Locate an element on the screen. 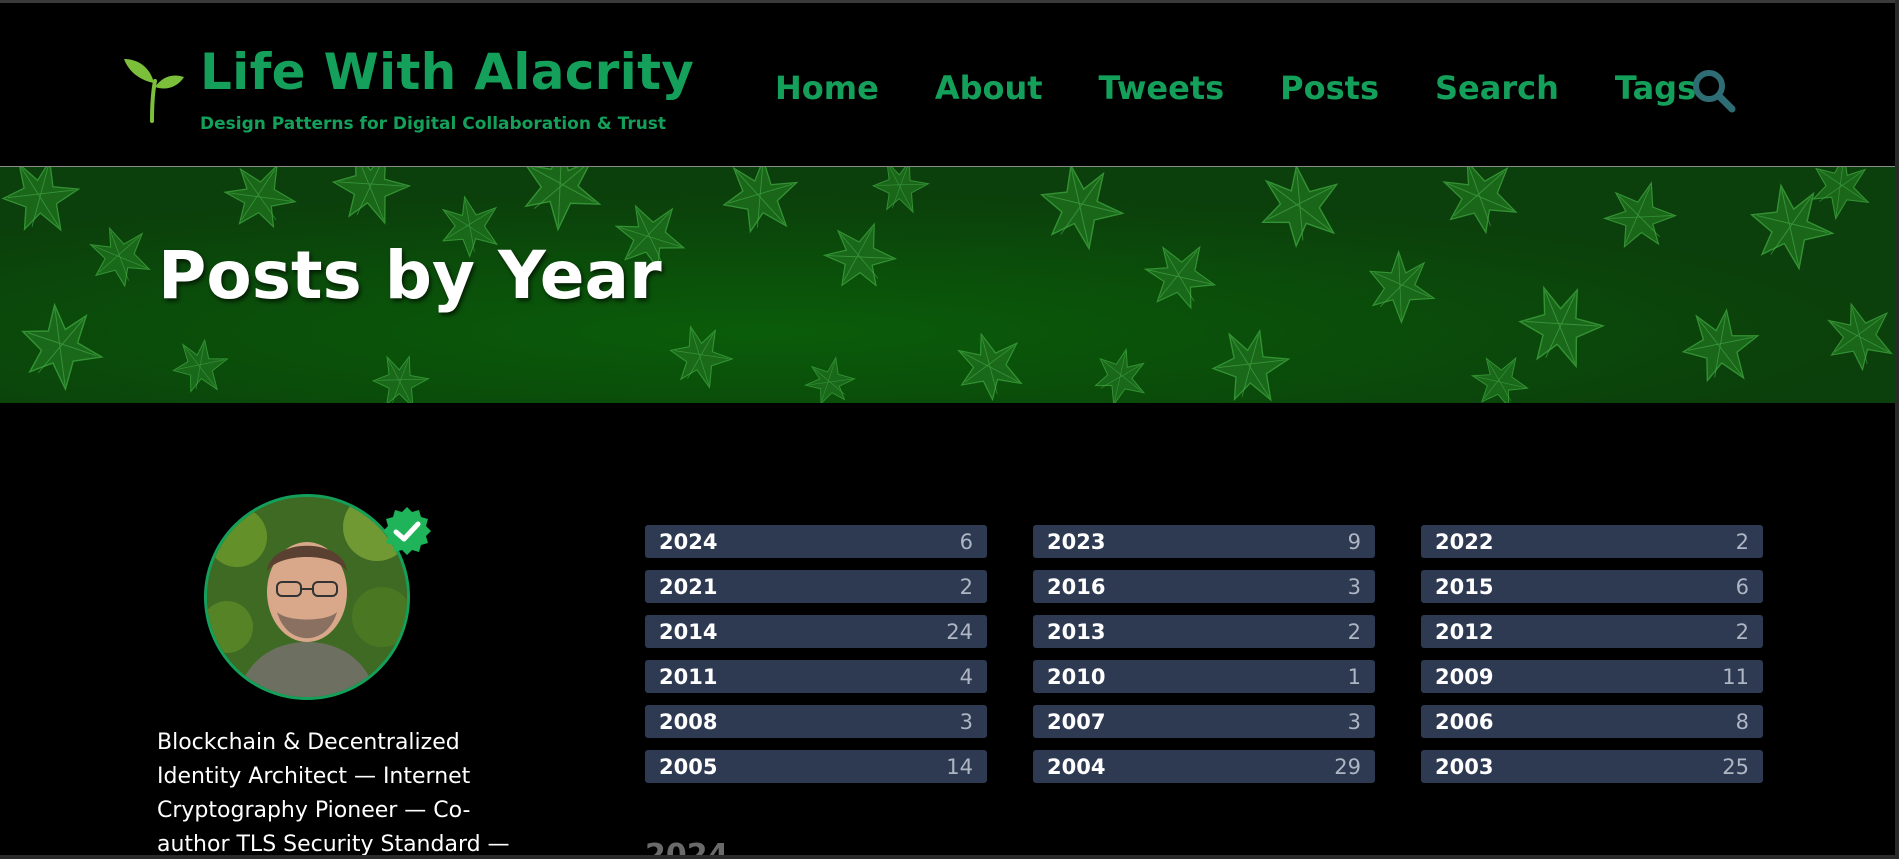  year-label: 2006 is located at coordinates (1464, 721).